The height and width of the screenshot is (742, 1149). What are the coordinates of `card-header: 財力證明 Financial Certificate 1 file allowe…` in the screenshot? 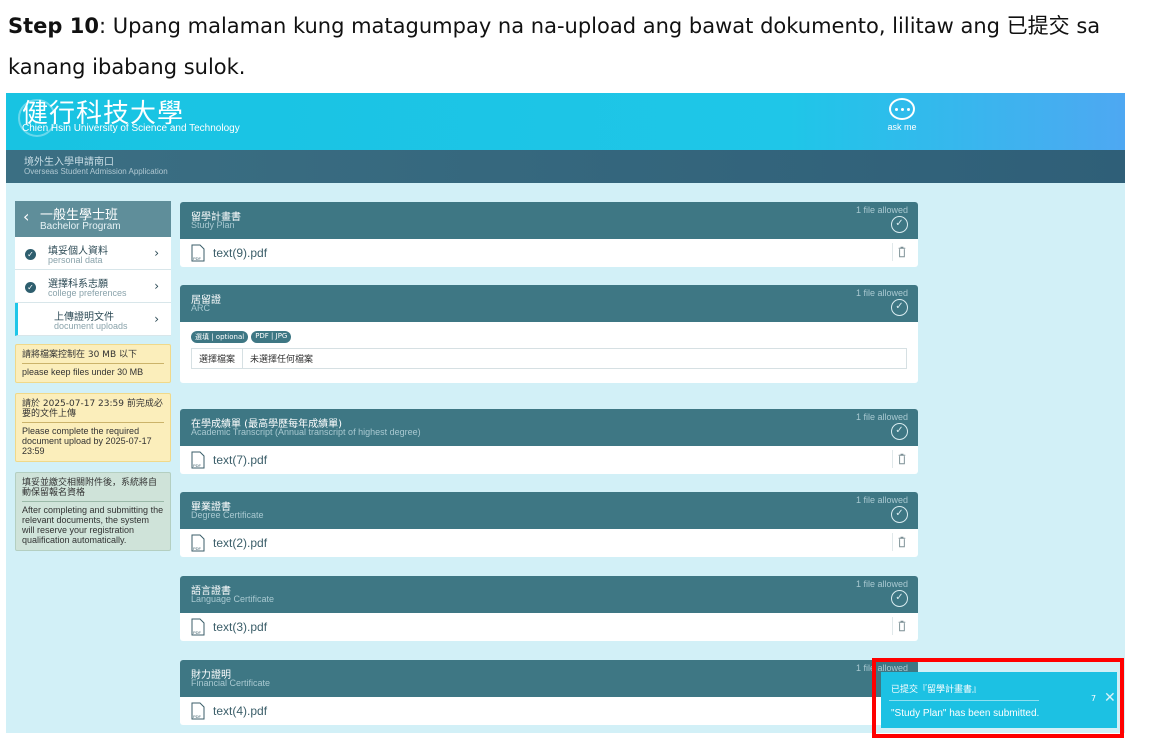 It's located at (549, 678).